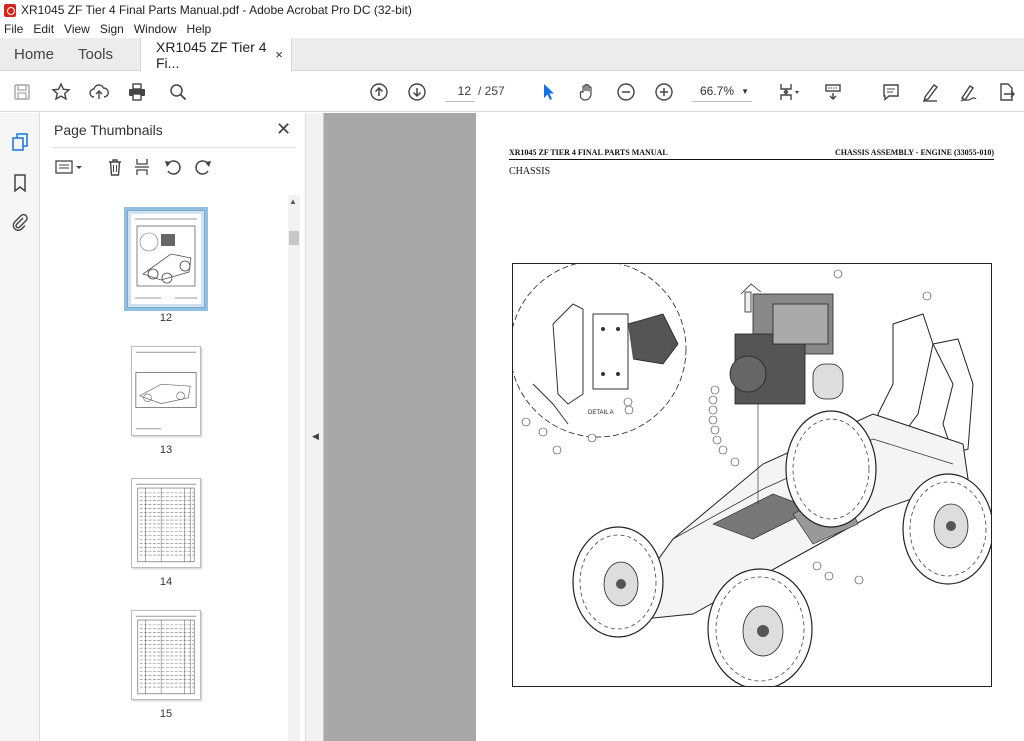 The width and height of the screenshot is (1024, 741). I want to click on scroll-up-icon: ▲, so click(293, 201).